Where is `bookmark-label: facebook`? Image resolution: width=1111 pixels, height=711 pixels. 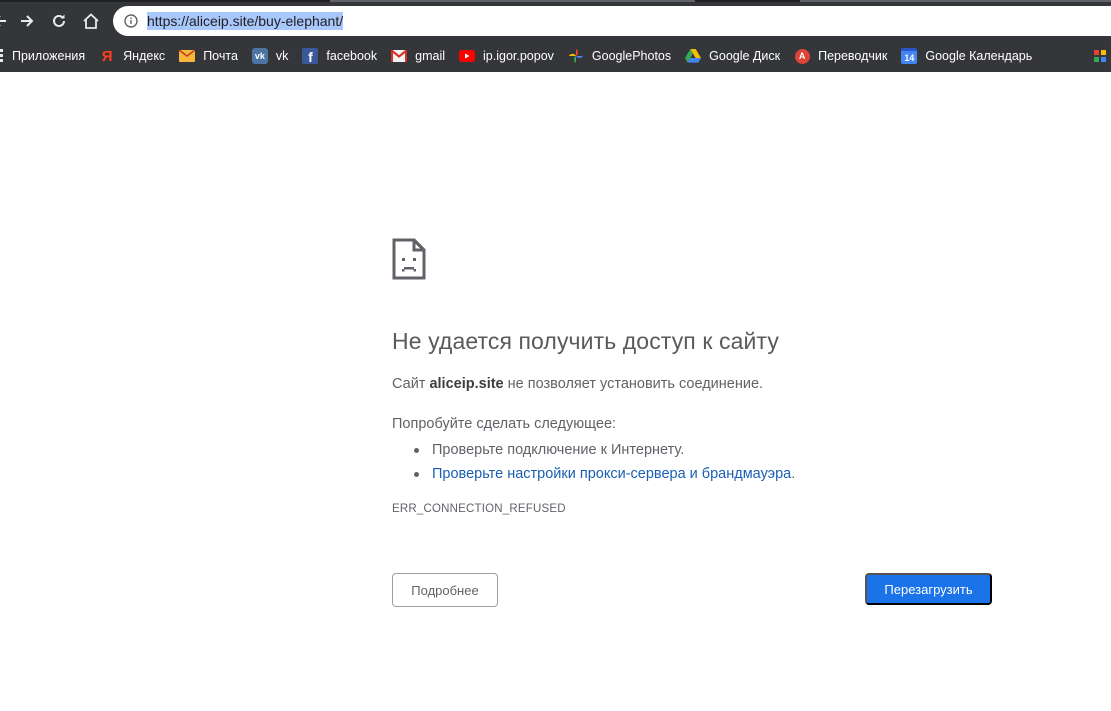
bookmark-label: facebook is located at coordinates (352, 56).